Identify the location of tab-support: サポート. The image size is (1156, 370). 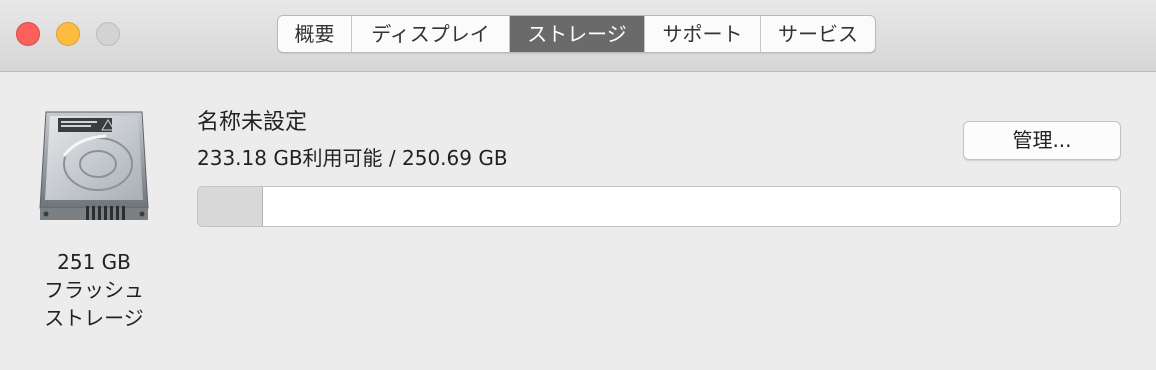
(703, 34).